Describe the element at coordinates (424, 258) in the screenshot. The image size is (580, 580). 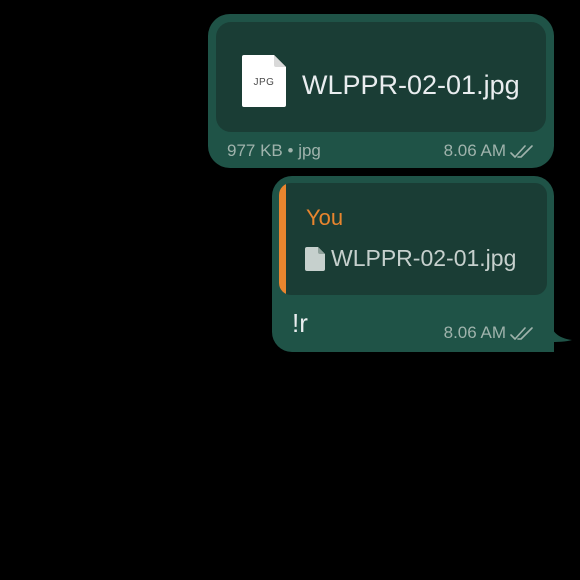
I see `quoted-file-name: WLPPR-02-01.jpg` at that location.